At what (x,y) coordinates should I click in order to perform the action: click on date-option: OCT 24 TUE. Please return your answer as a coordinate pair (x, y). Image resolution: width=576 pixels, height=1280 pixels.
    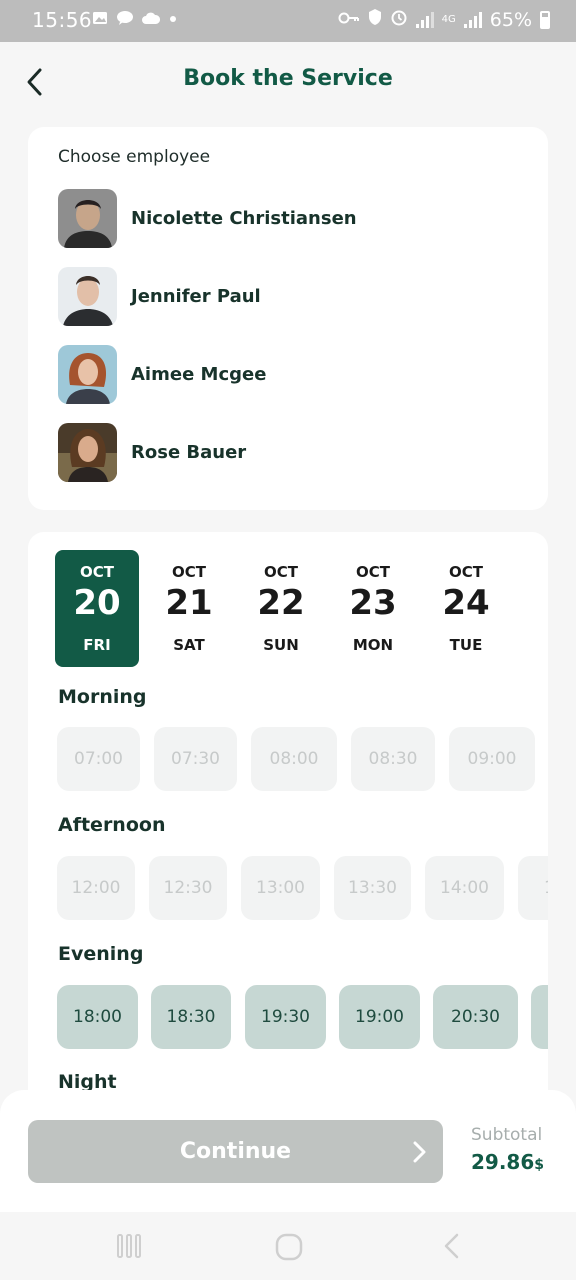
    Looking at the image, I should click on (466, 608).